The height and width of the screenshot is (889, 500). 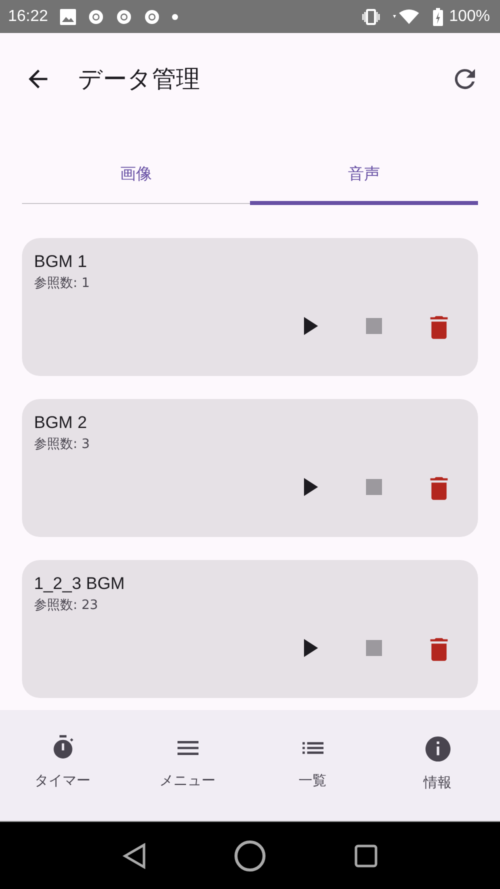 I want to click on track-name: BGM 1, so click(x=60, y=261).